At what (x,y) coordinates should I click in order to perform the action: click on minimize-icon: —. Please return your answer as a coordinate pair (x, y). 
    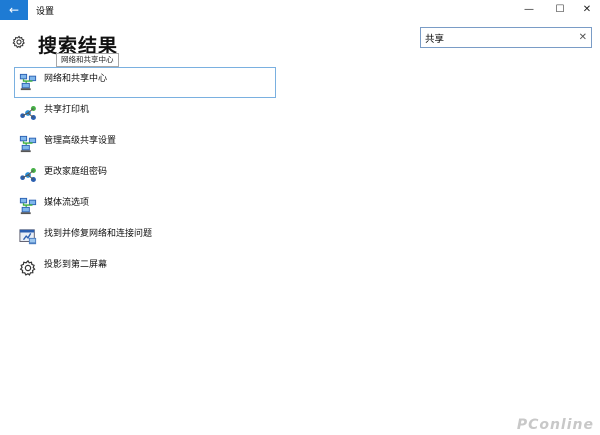
    Looking at the image, I should click on (529, 9).